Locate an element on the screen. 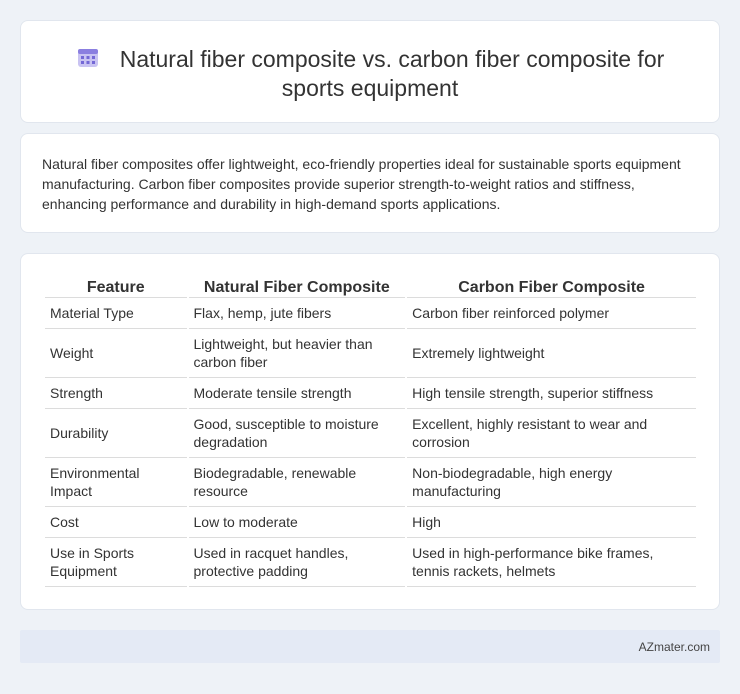  table-cell: Strength is located at coordinates (116, 393).